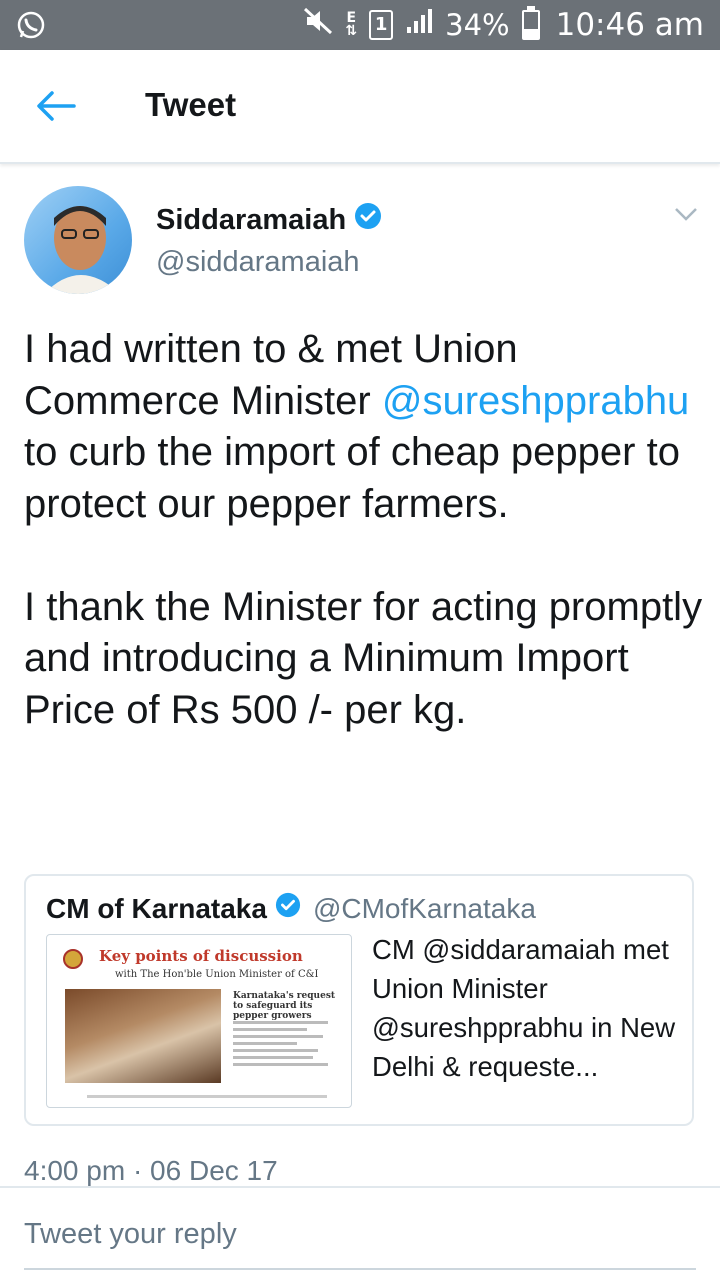 This screenshot has width=720, height=1280. Describe the element at coordinates (217, 974) in the screenshot. I see `image-subheading: with The Hon'ble Union Minister of C&I` at that location.